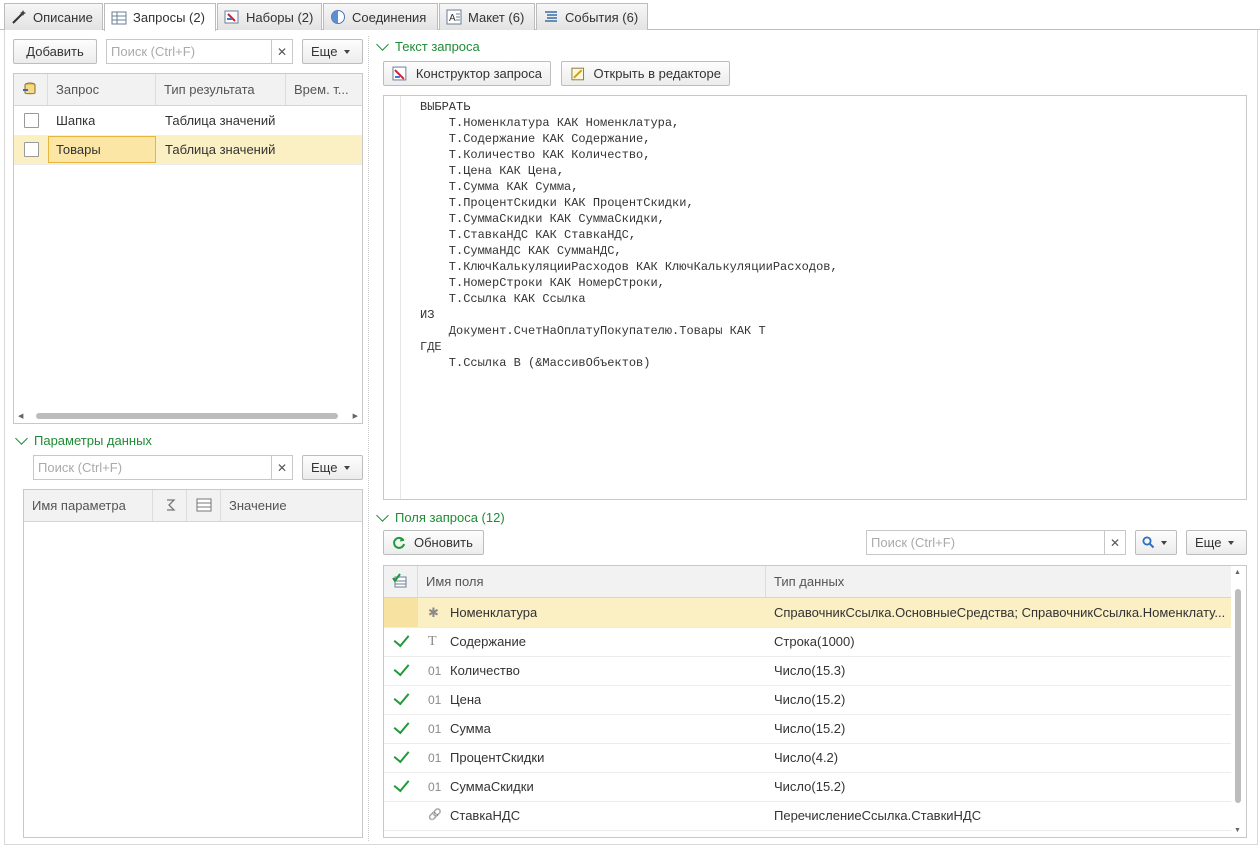 This screenshot has height=849, width=1260. What do you see at coordinates (102, 89) in the screenshot?
I see `column-header-query: Запрос` at bounding box center [102, 89].